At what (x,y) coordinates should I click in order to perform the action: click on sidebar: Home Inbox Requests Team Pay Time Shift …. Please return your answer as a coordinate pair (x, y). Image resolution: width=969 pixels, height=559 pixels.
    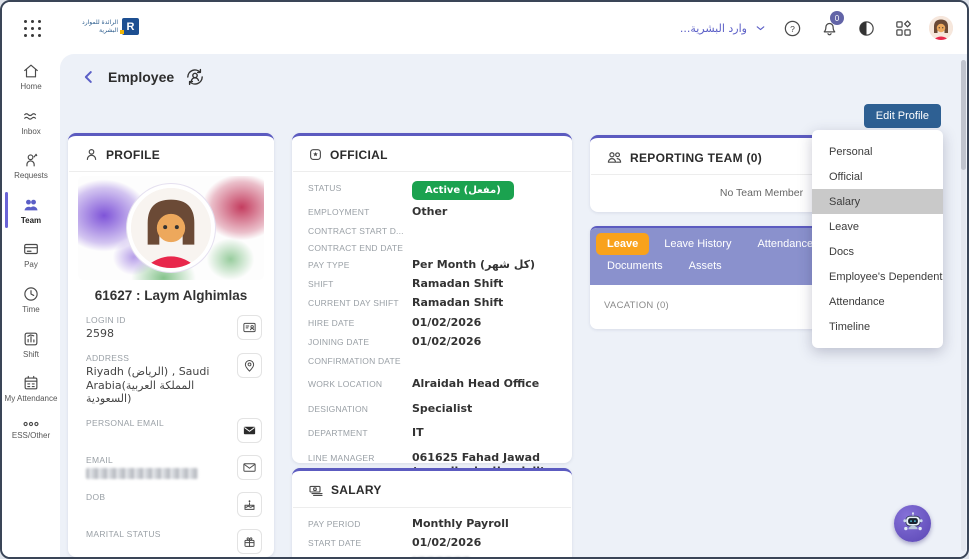
    Looking at the image, I should click on (31, 305).